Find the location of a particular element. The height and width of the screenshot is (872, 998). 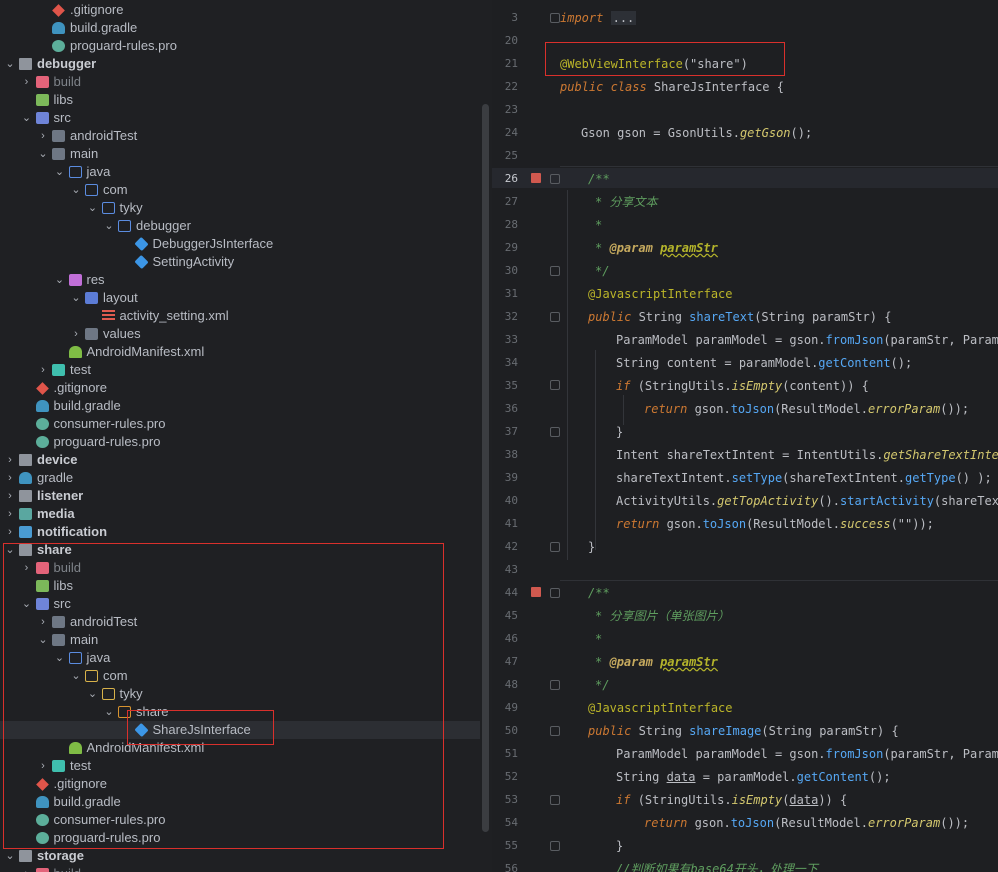

tree-item: › notification is located at coordinates (240, 532).